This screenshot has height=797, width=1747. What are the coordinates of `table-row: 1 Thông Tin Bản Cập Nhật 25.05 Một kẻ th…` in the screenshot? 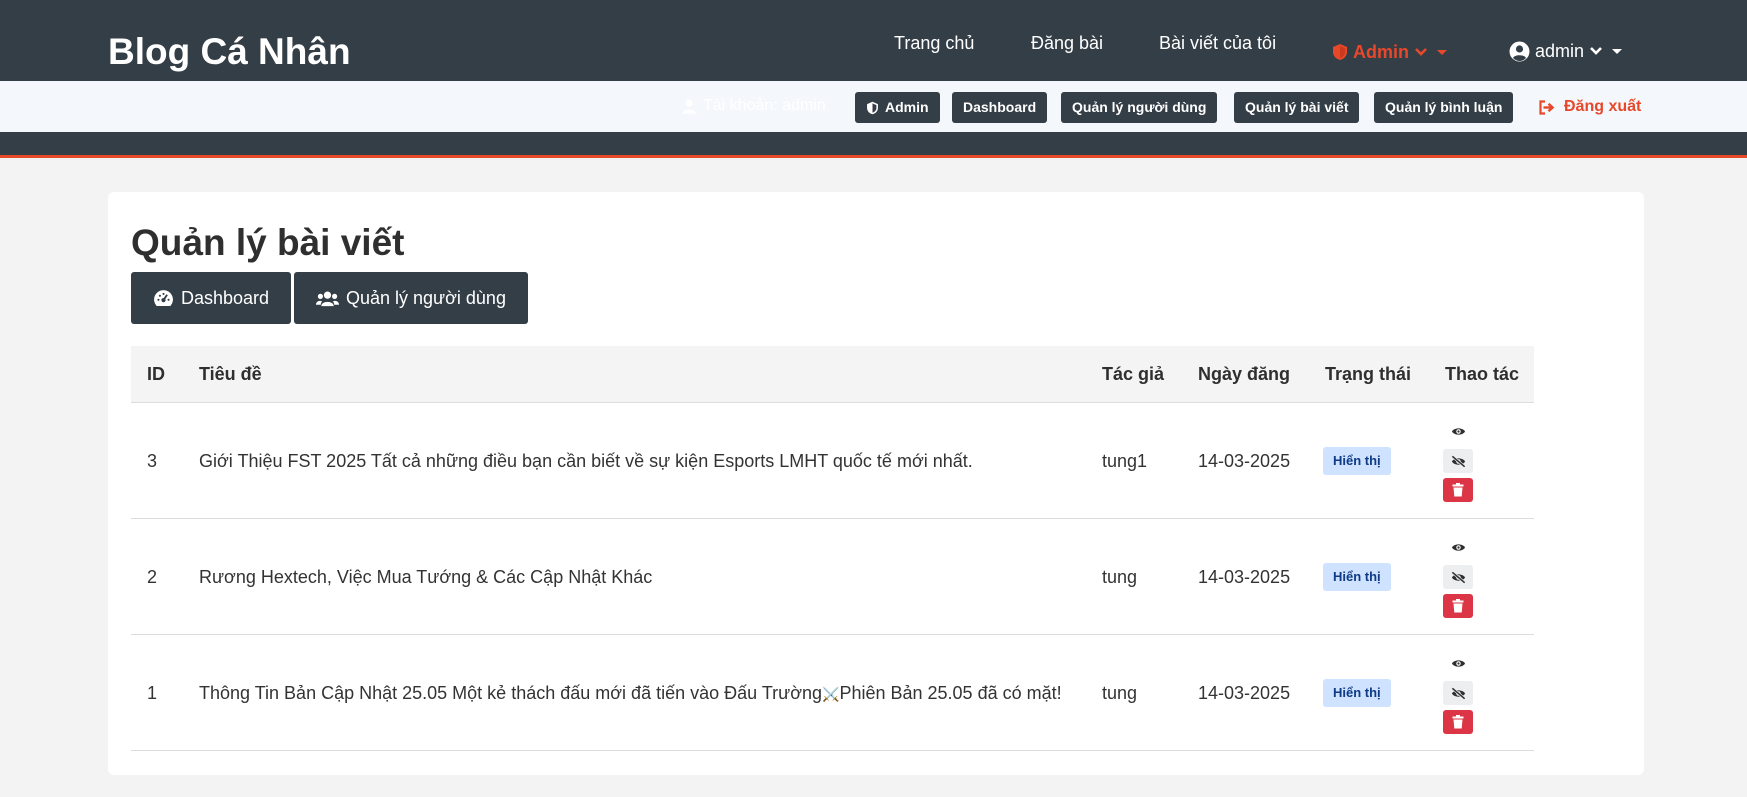 It's located at (832, 693).